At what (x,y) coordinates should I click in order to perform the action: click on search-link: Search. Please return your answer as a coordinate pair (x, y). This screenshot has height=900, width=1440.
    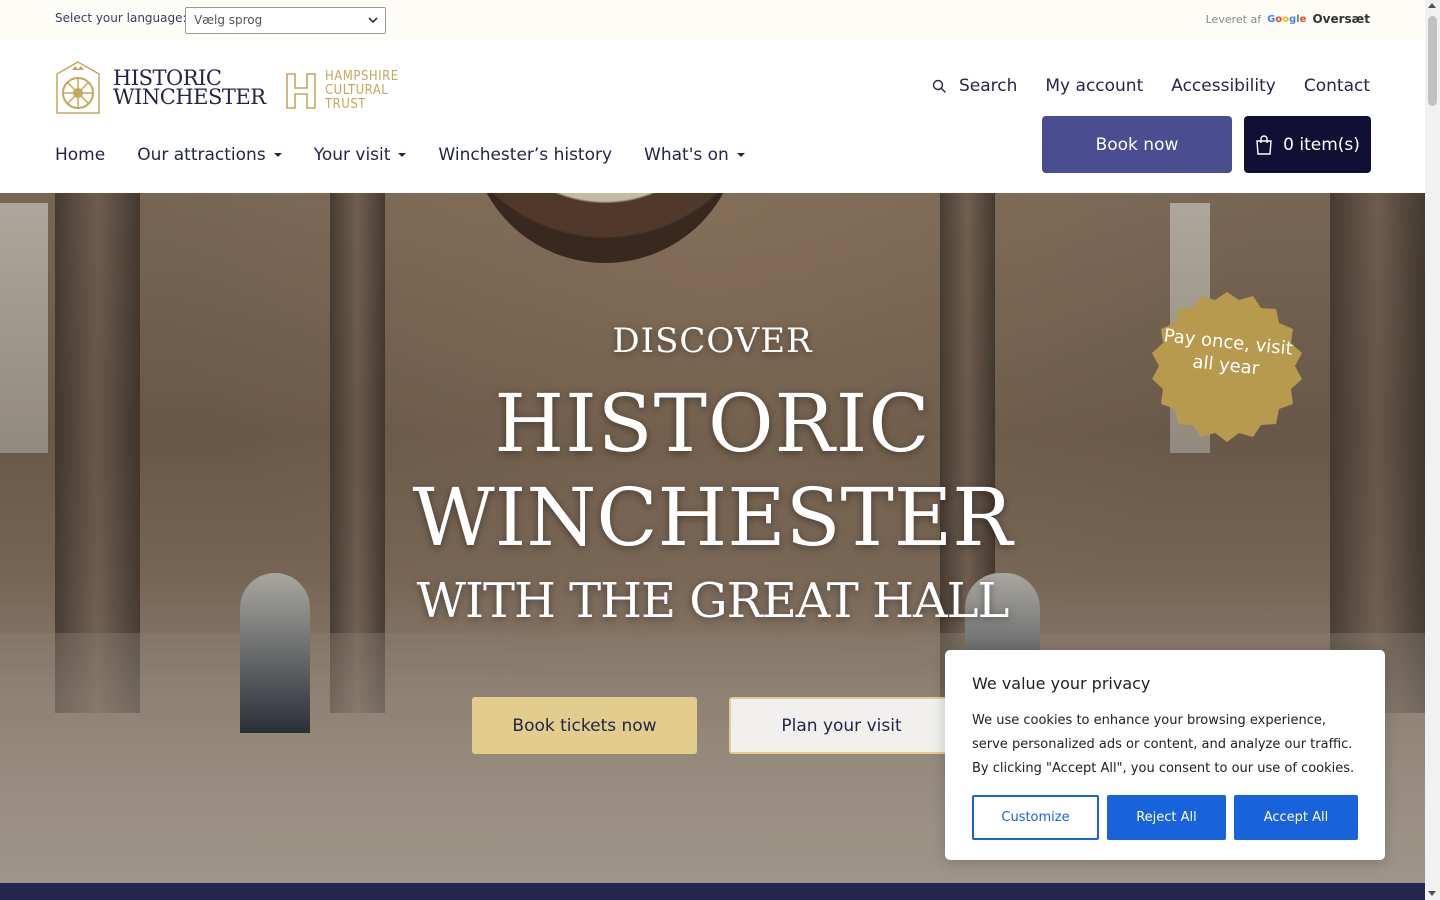
    Looking at the image, I should click on (974, 86).